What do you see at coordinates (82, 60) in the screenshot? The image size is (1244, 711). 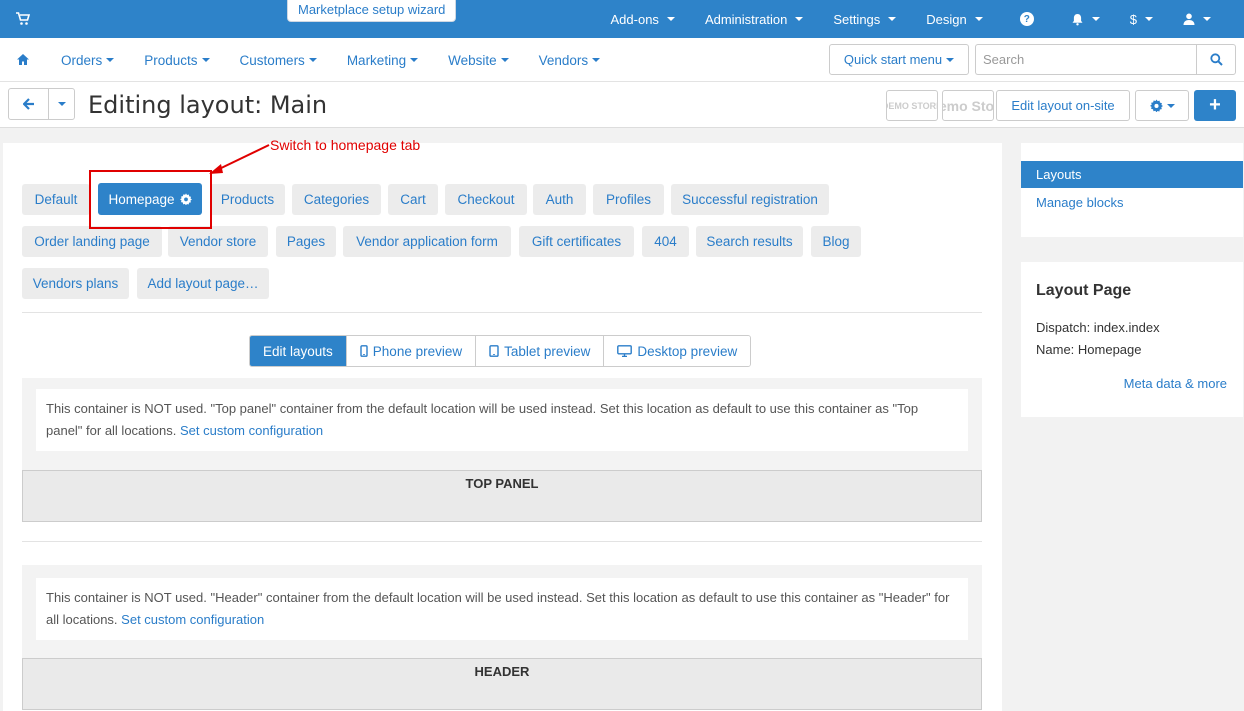 I see `nav-label: Orders` at bounding box center [82, 60].